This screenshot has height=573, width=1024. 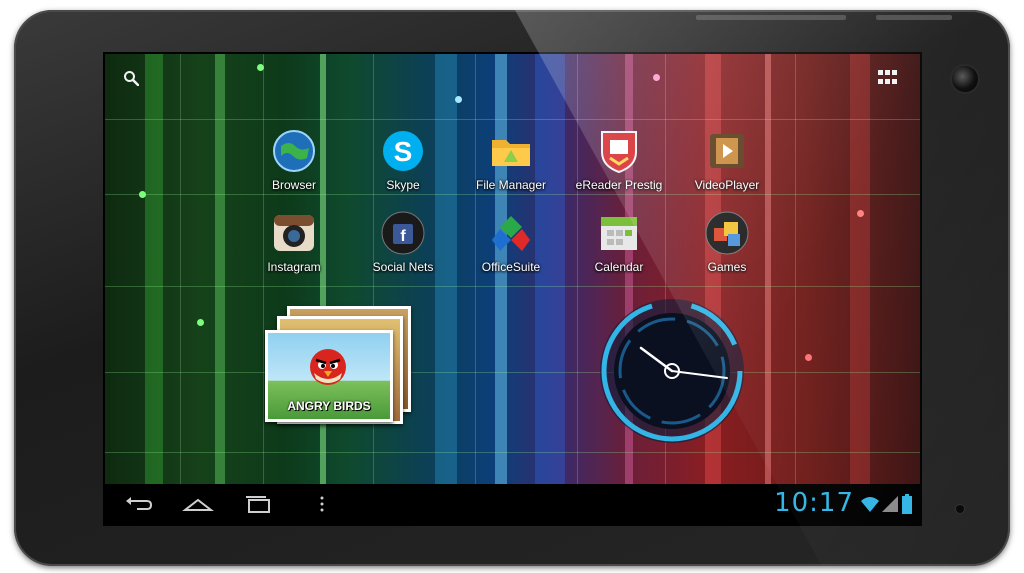 I want to click on recent-apps-icon, so click(x=258, y=504).